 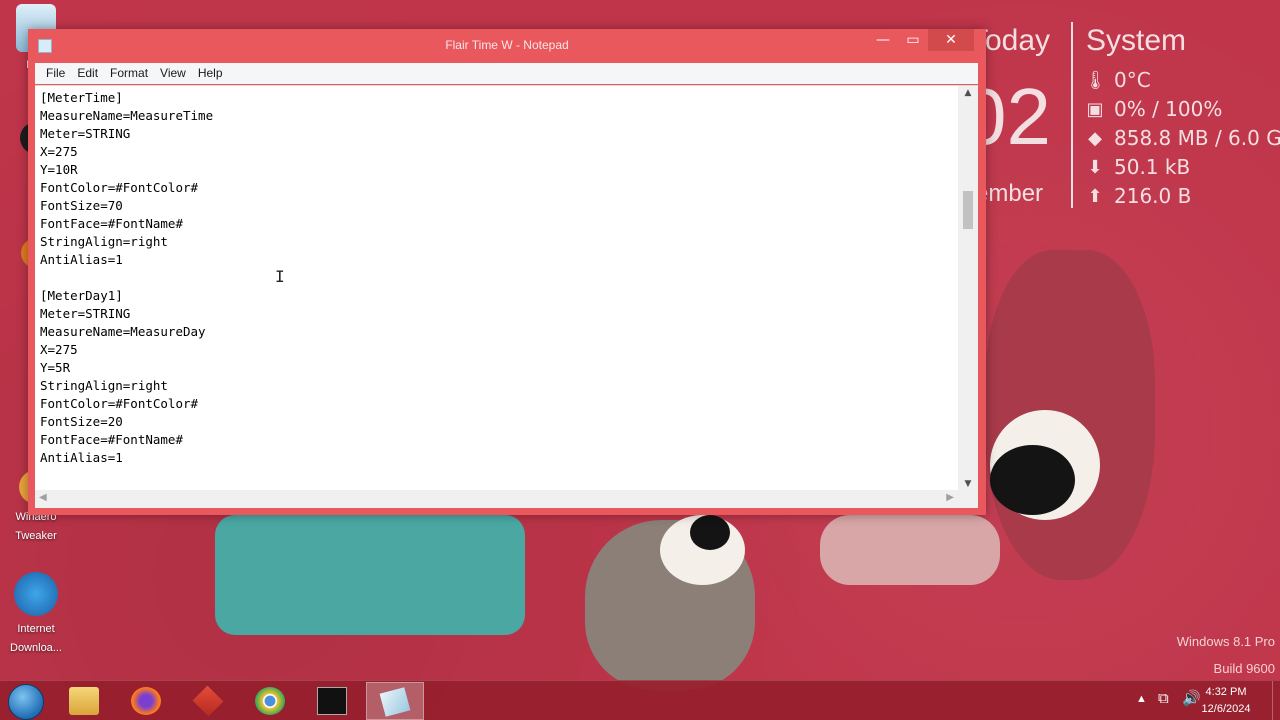 I want to click on clock-time: 4:32 PM, so click(x=1226, y=692).